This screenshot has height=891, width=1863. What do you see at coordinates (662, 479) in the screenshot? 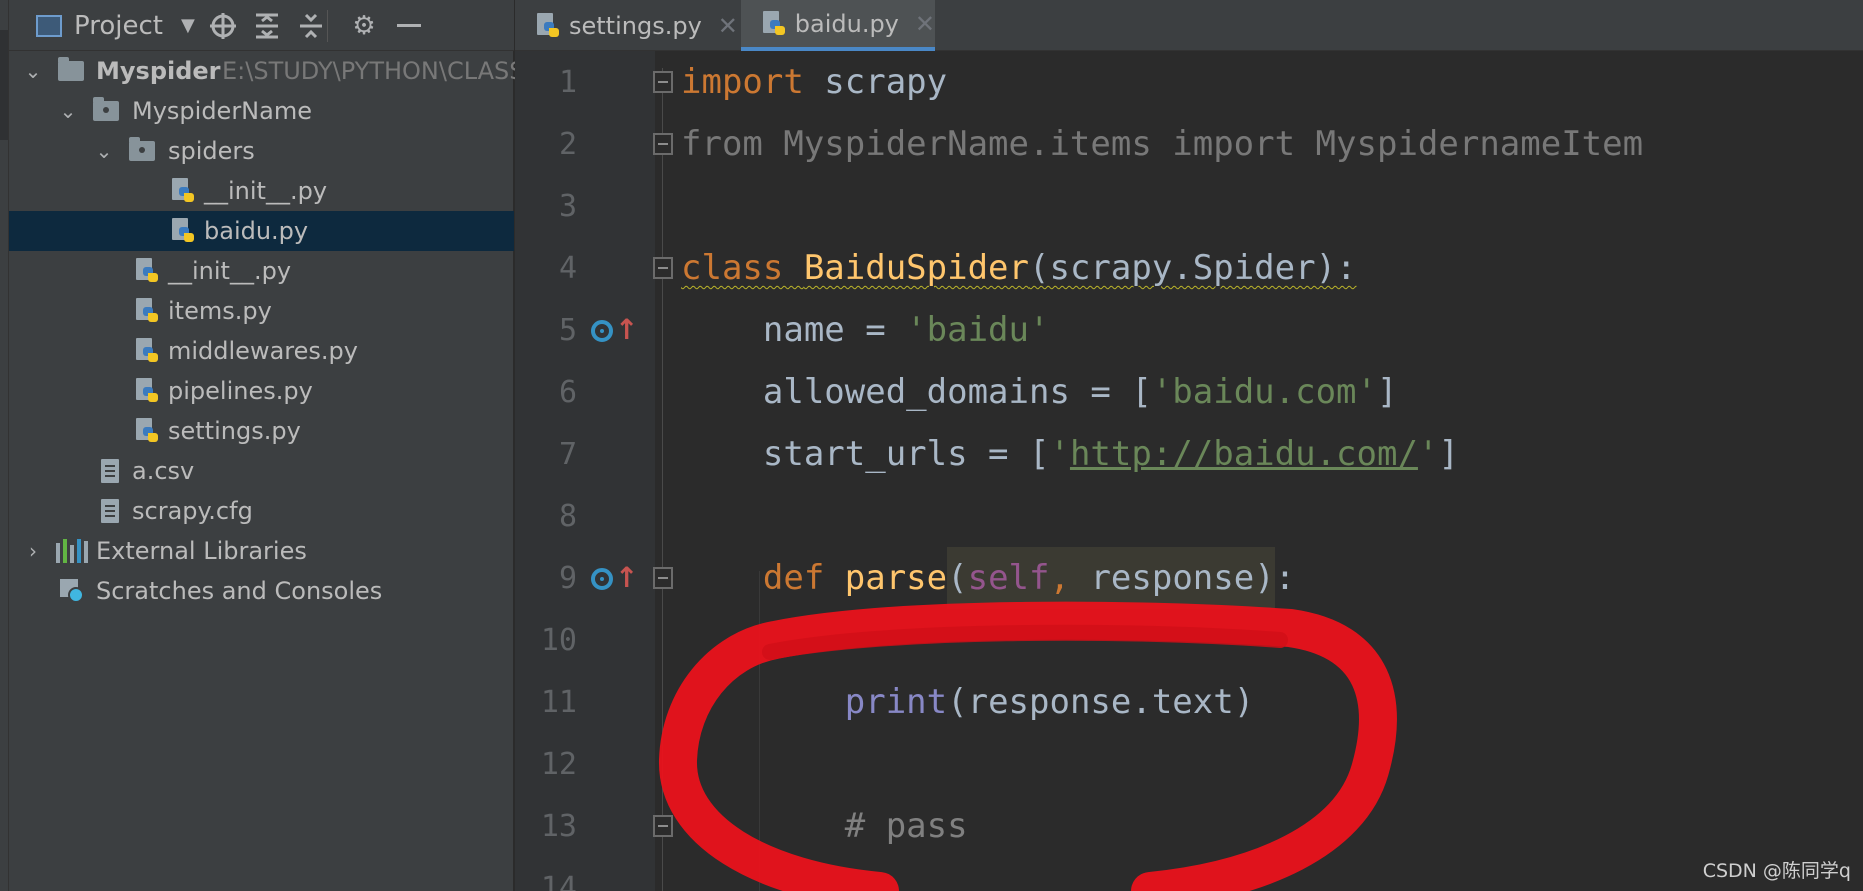
I see `fold-guide` at bounding box center [662, 479].